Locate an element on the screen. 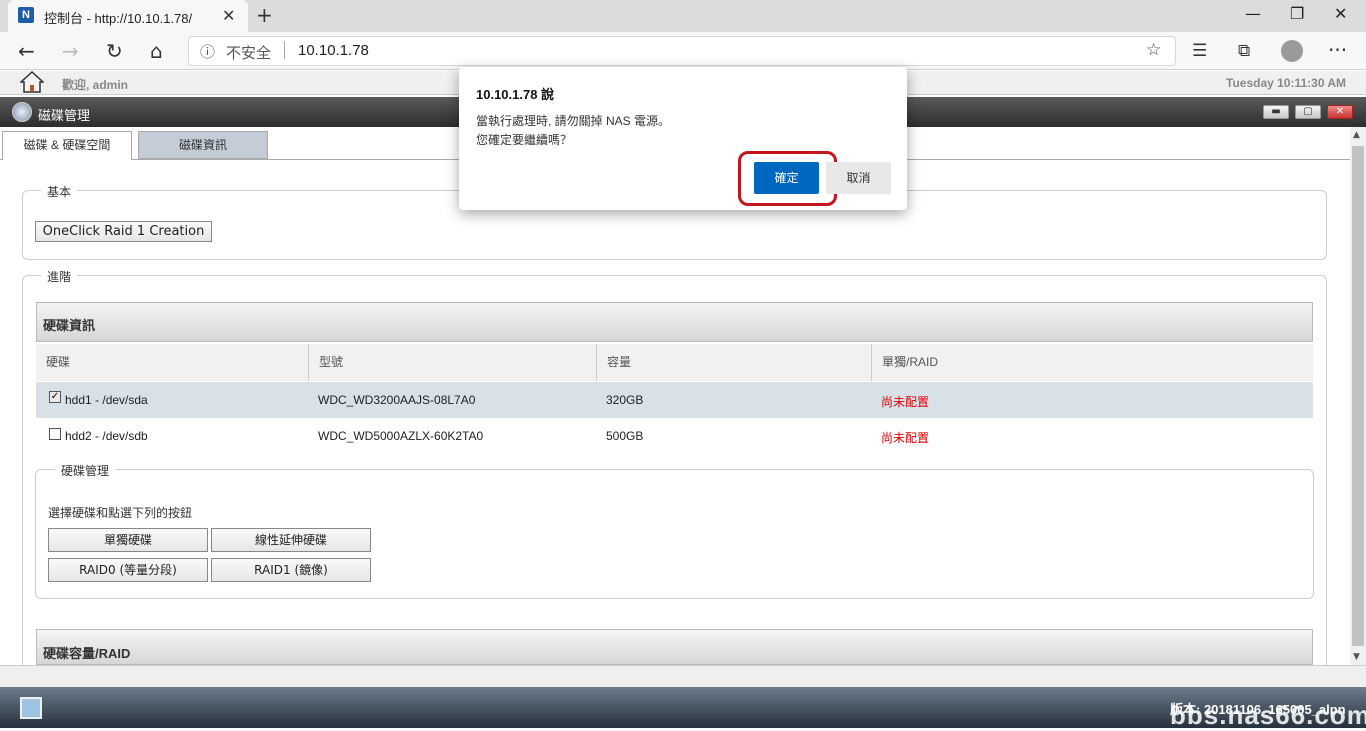  disk-capacity: 320GB is located at coordinates (625, 400).